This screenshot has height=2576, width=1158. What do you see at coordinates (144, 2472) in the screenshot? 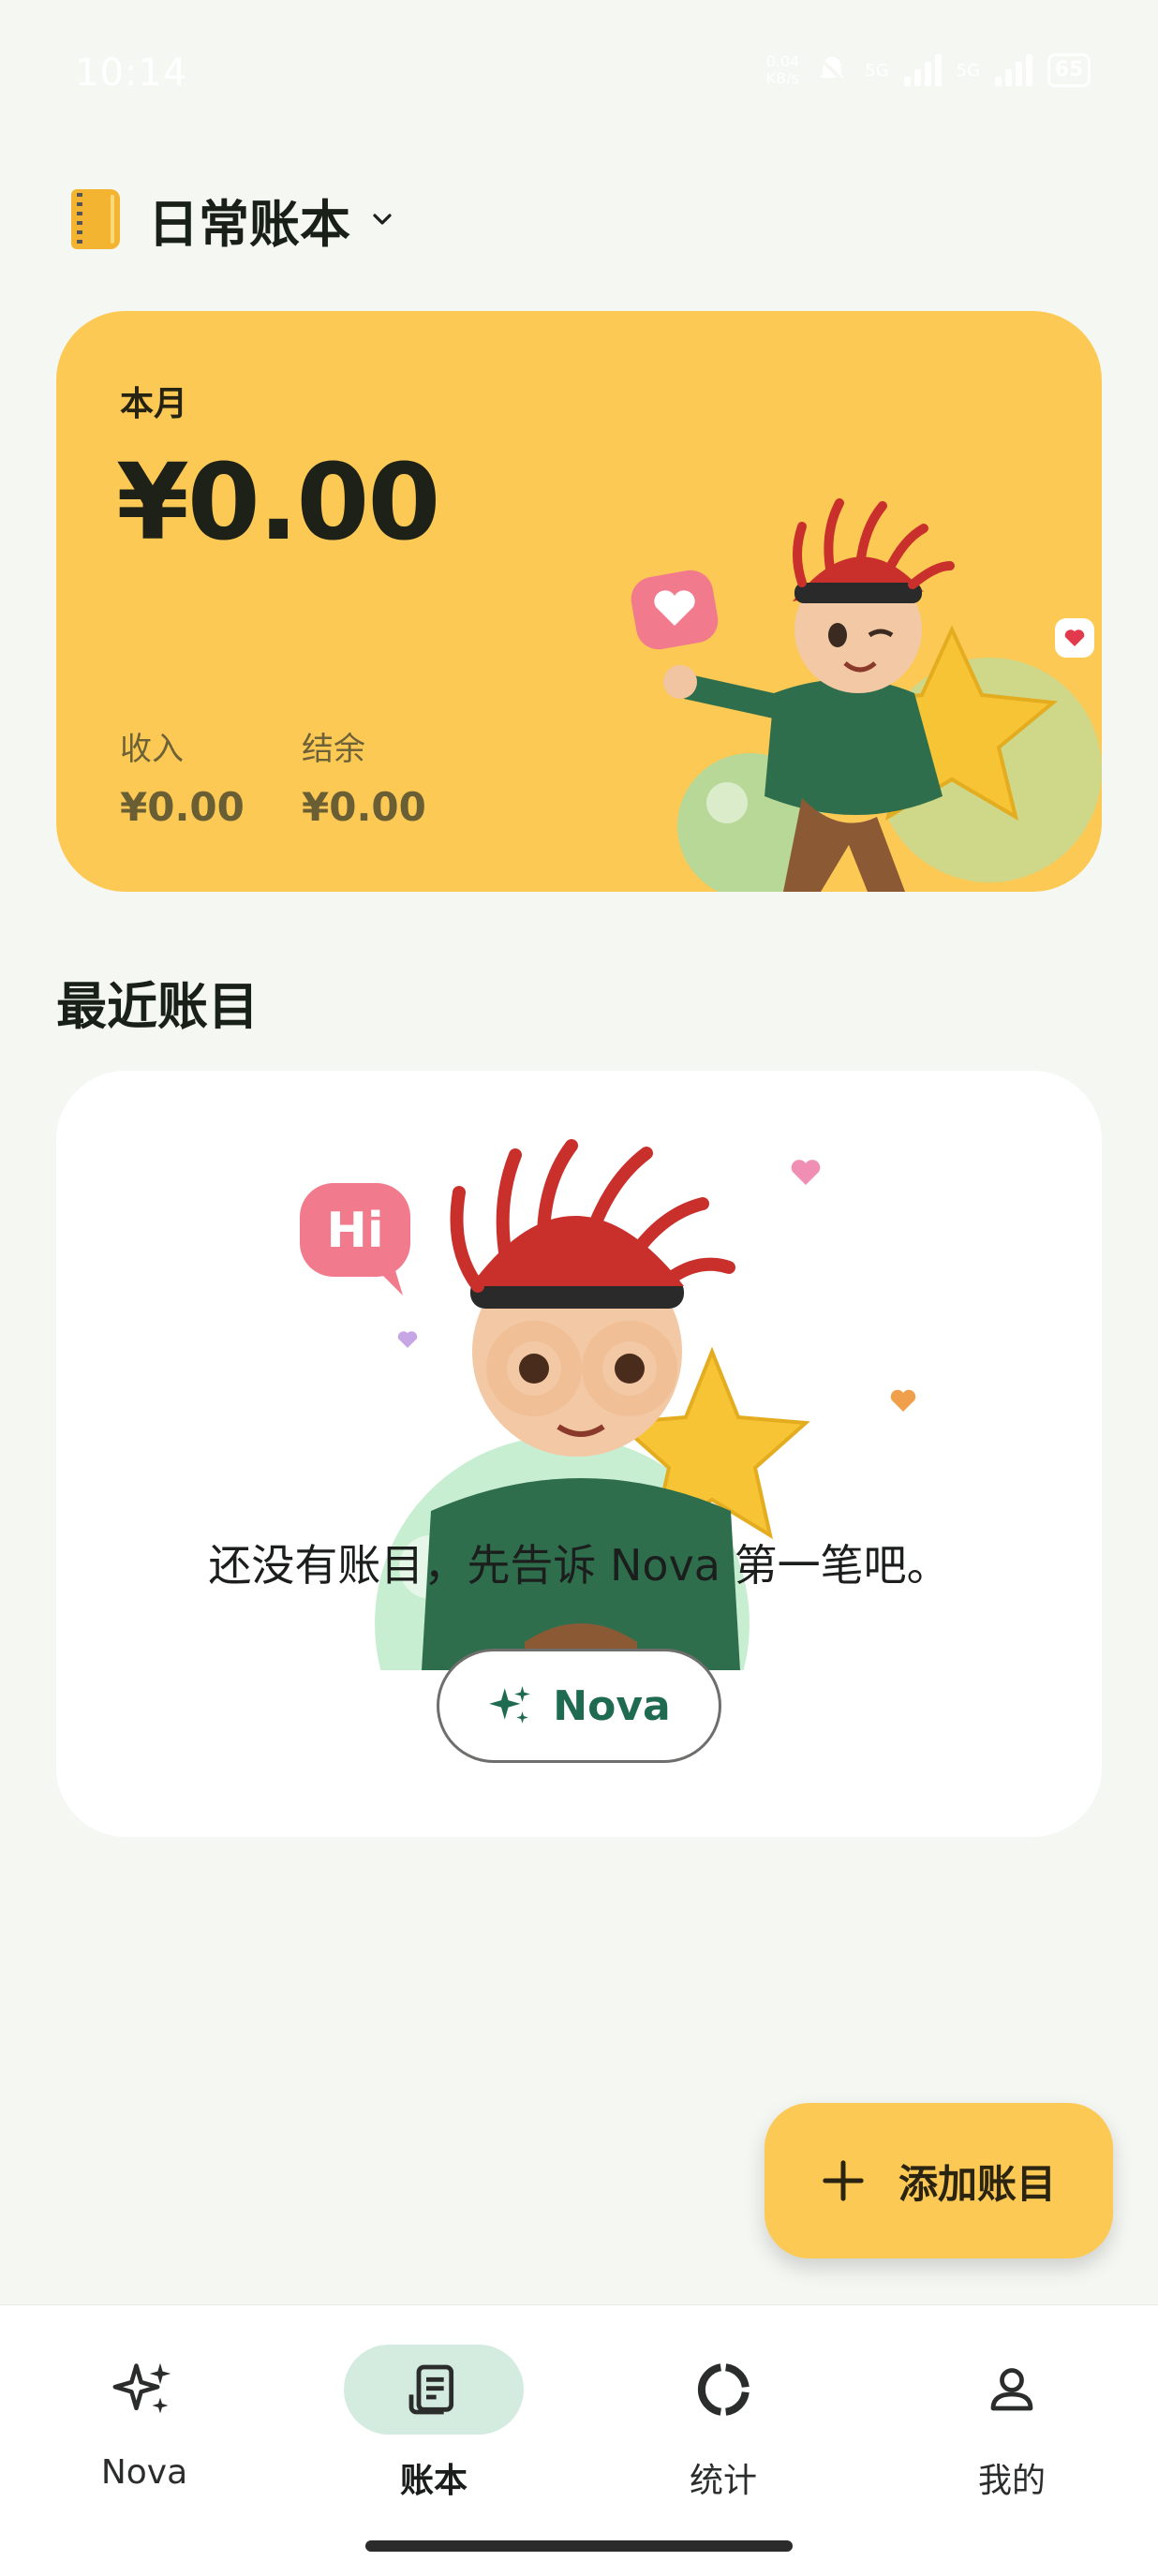
I see `nav-label-nova: Nova` at bounding box center [144, 2472].